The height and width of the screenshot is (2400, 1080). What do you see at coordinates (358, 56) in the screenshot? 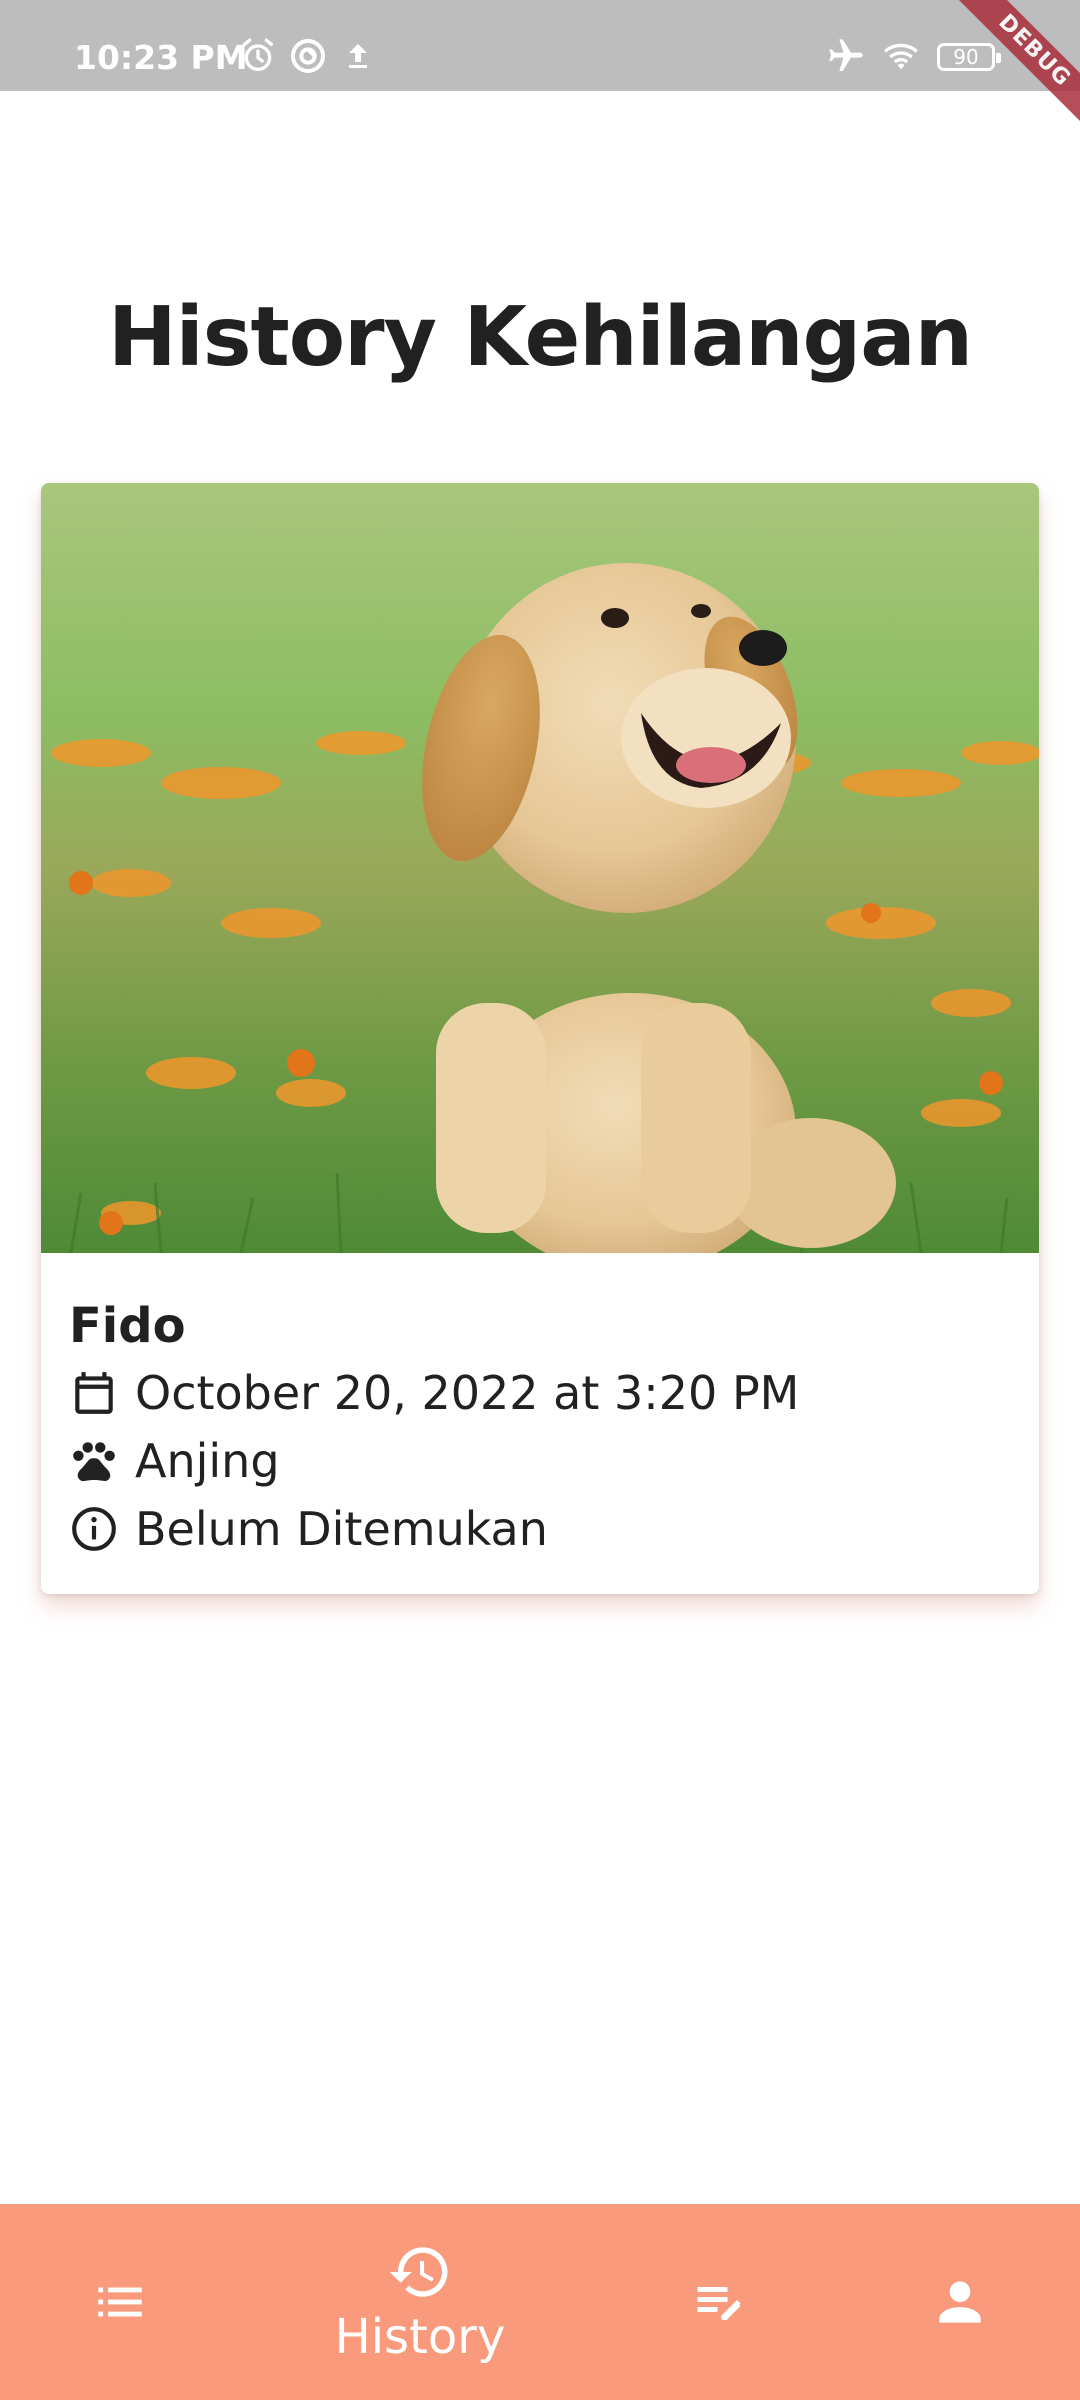
I see `upload-icon` at bounding box center [358, 56].